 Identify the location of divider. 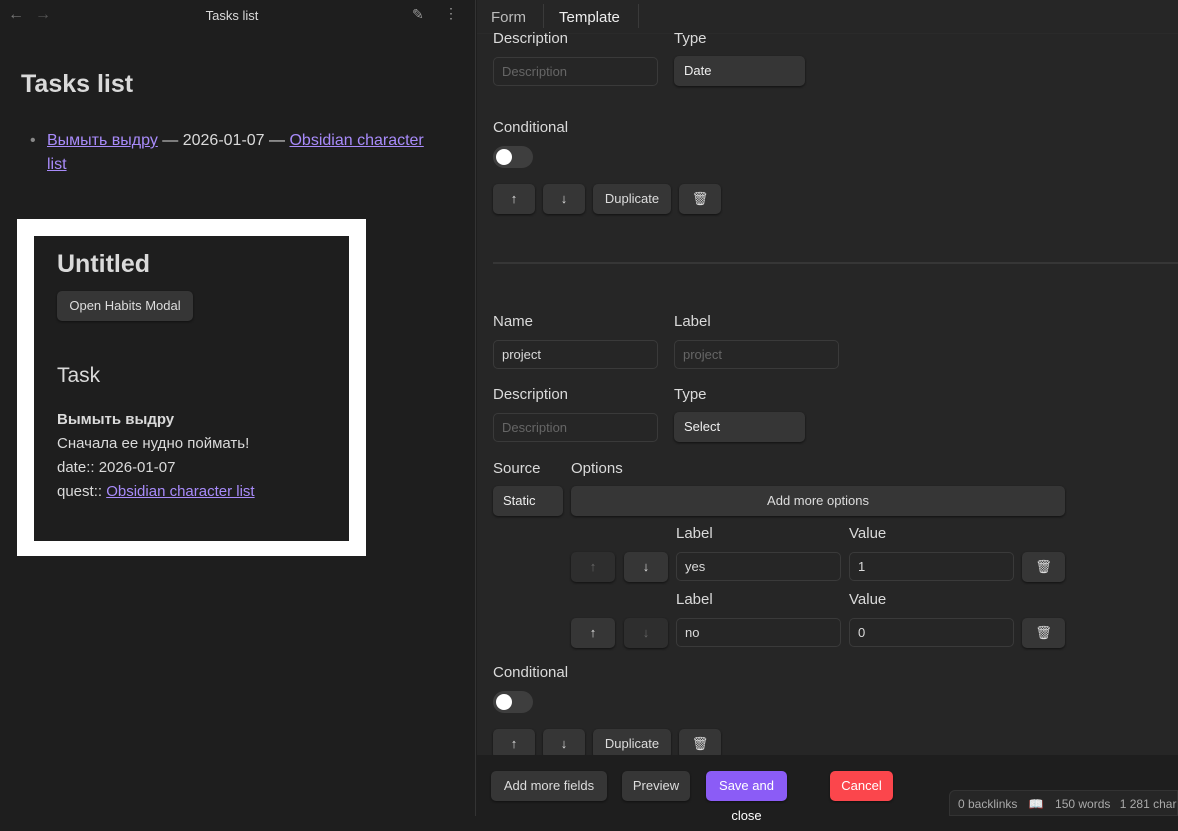
(835, 263).